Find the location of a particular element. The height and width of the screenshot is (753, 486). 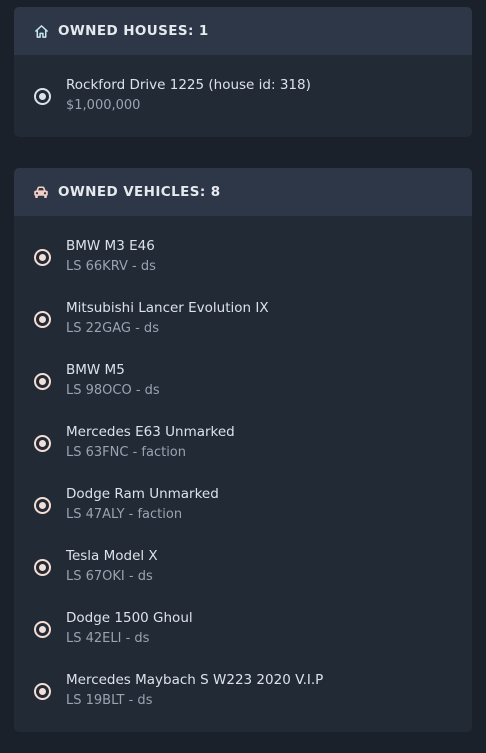

vehicles-header: OWNED VEHICLES: 8 is located at coordinates (243, 192).